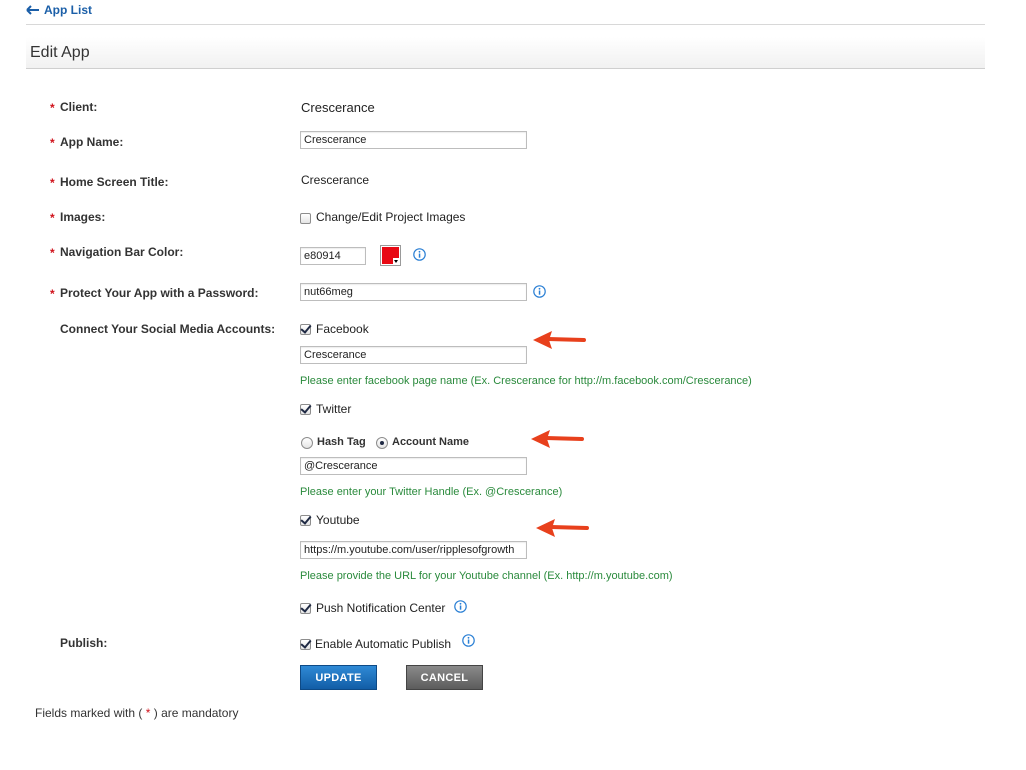 Image resolution: width=1026 pixels, height=770 pixels. I want to click on hashtag-radio-label: Hash Tag, so click(341, 442).